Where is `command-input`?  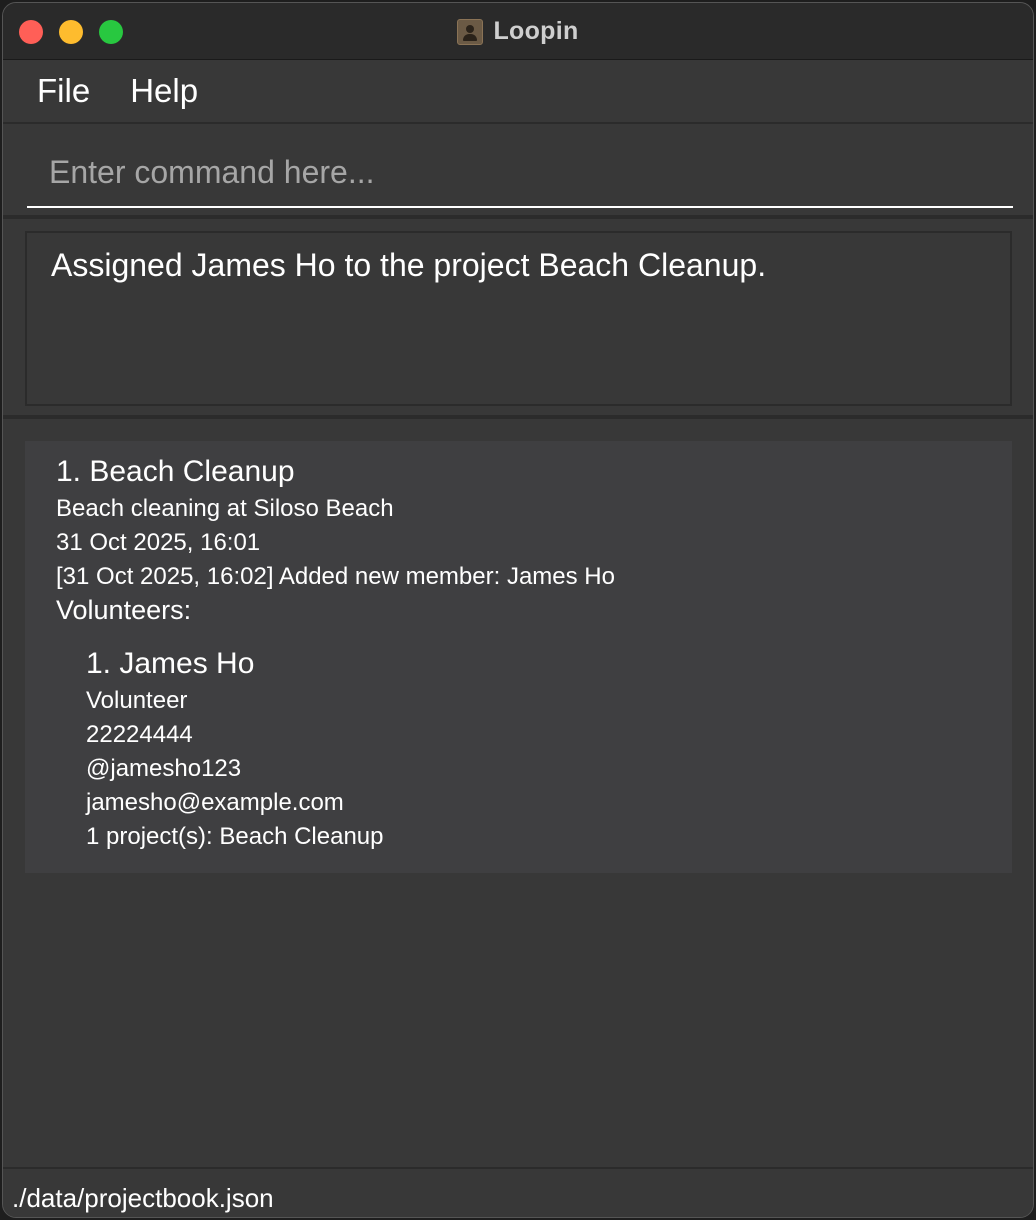
command-input is located at coordinates (520, 173).